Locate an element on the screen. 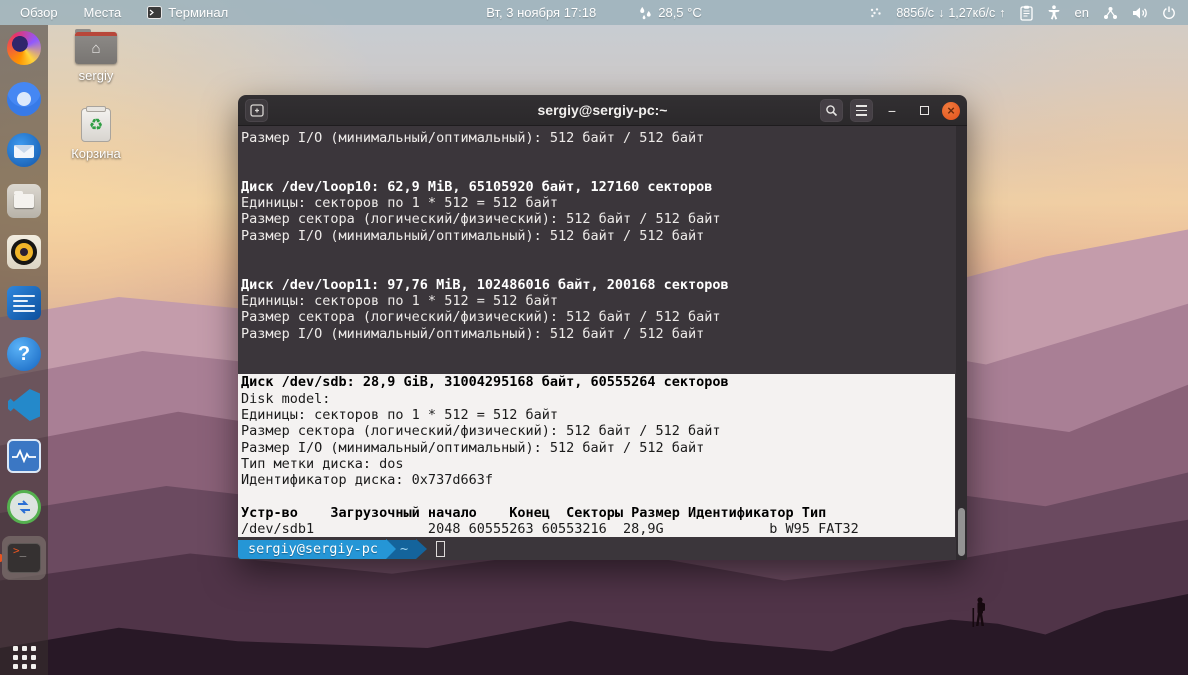  desktop-icon-label: Корзина is located at coordinates (96, 153).